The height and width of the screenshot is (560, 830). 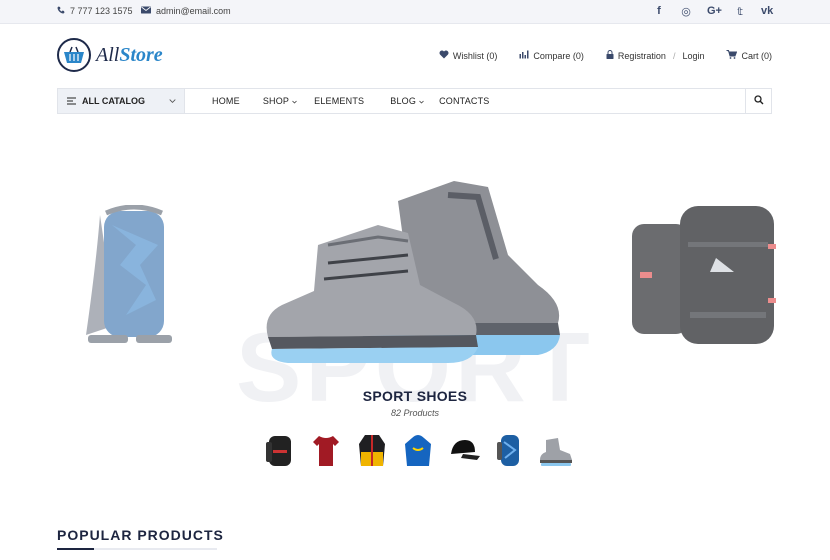 I want to click on slide-title: SPORT SHOES, so click(x=415, y=396).